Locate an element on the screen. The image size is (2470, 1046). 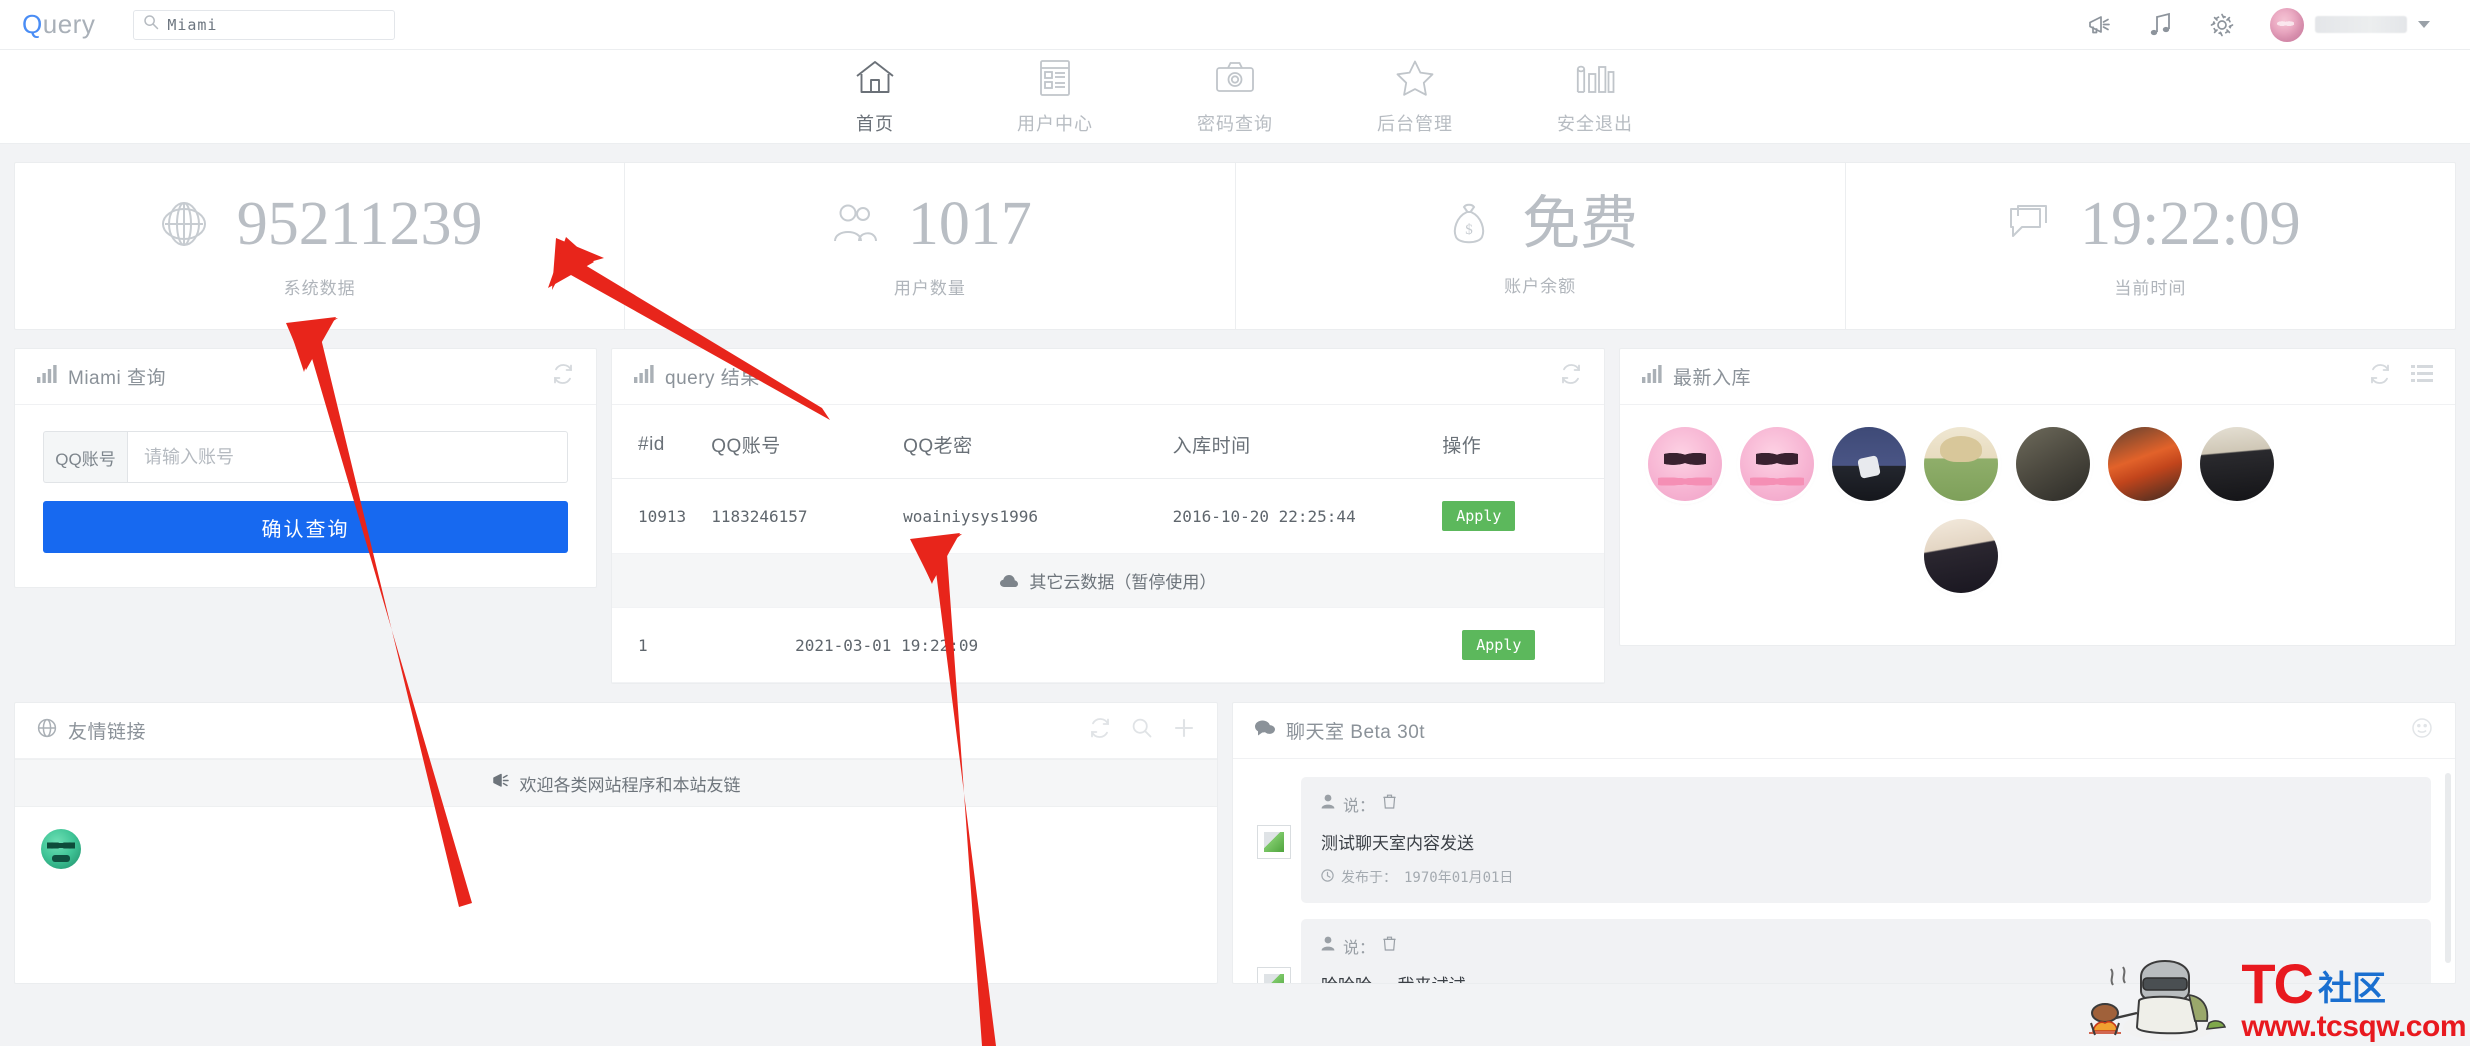
latest-panel-header: 最新入库 is located at coordinates (2037, 377).